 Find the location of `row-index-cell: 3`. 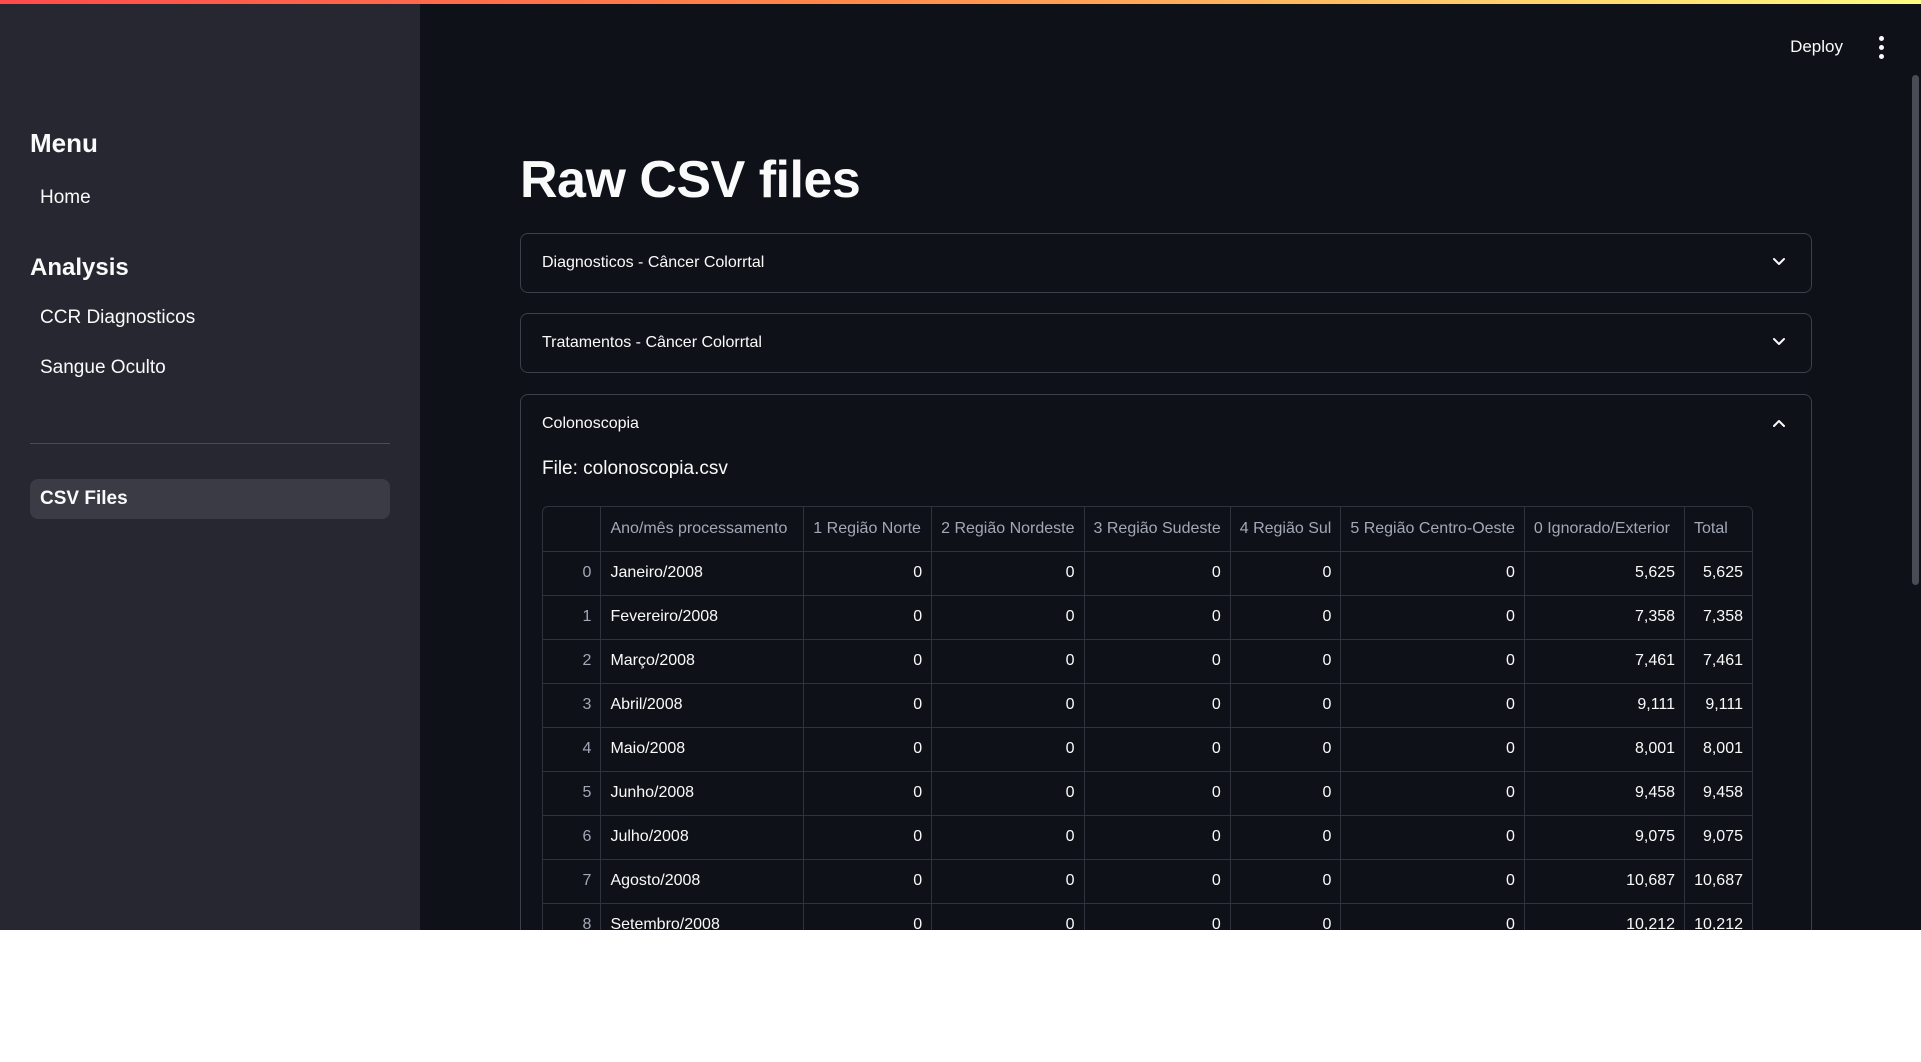

row-index-cell: 3 is located at coordinates (572, 705).